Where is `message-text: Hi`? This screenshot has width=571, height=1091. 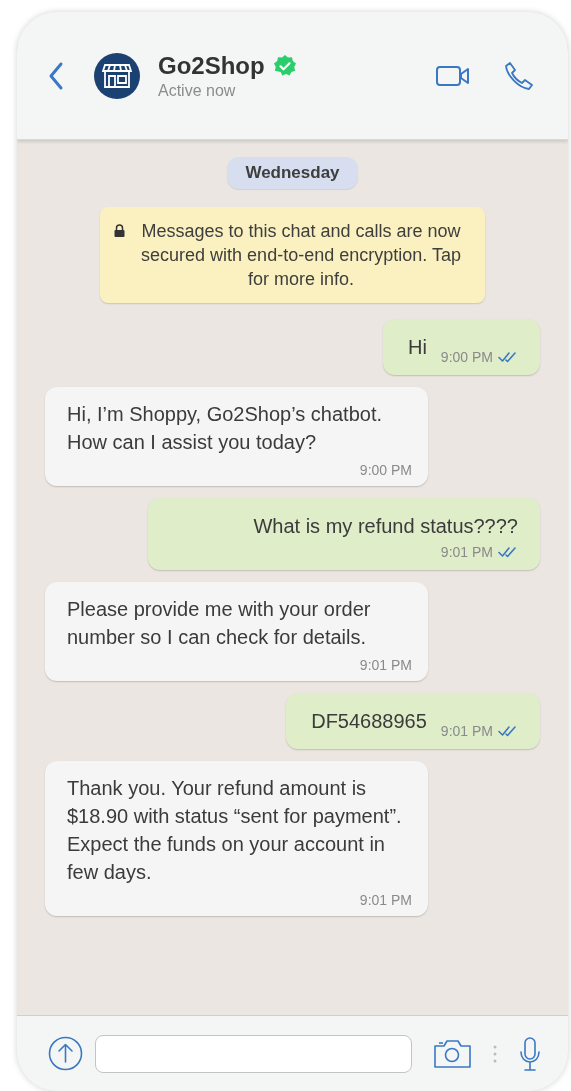 message-text: Hi is located at coordinates (417, 347).